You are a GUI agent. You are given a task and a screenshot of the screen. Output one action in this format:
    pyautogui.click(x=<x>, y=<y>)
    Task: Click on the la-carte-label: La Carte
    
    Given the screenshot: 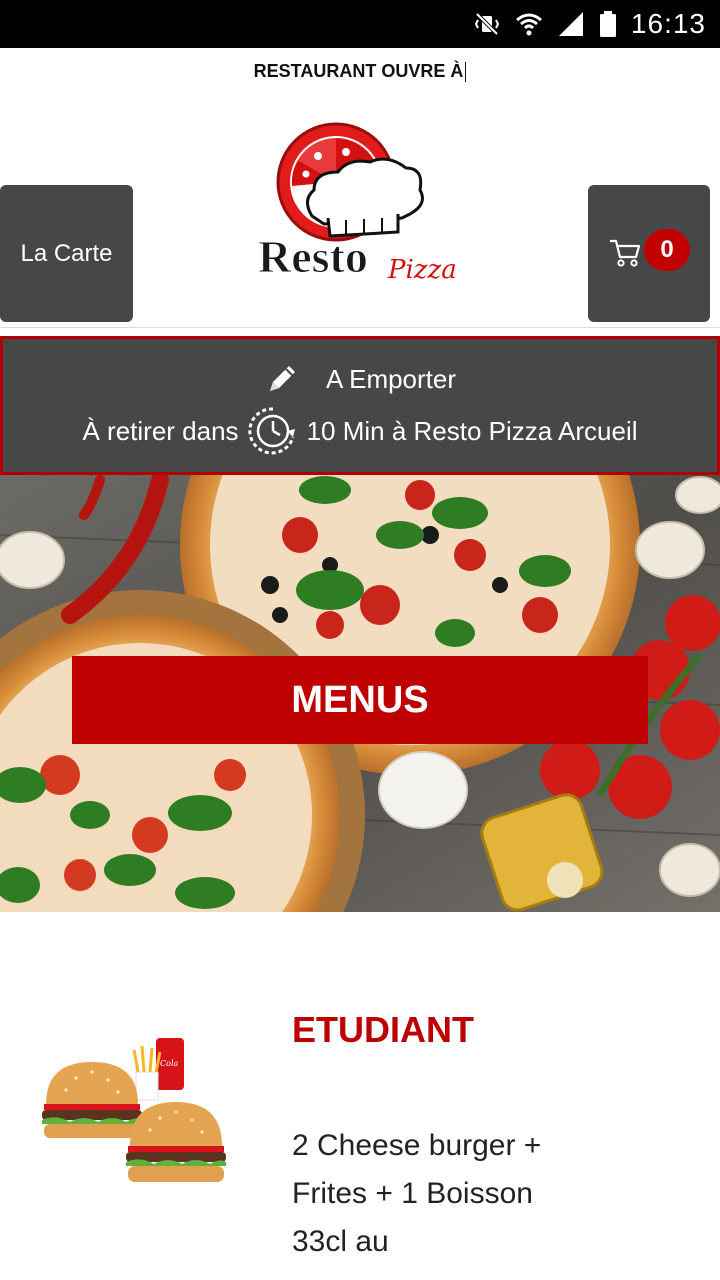 What is the action you would take?
    pyautogui.click(x=66, y=253)
    